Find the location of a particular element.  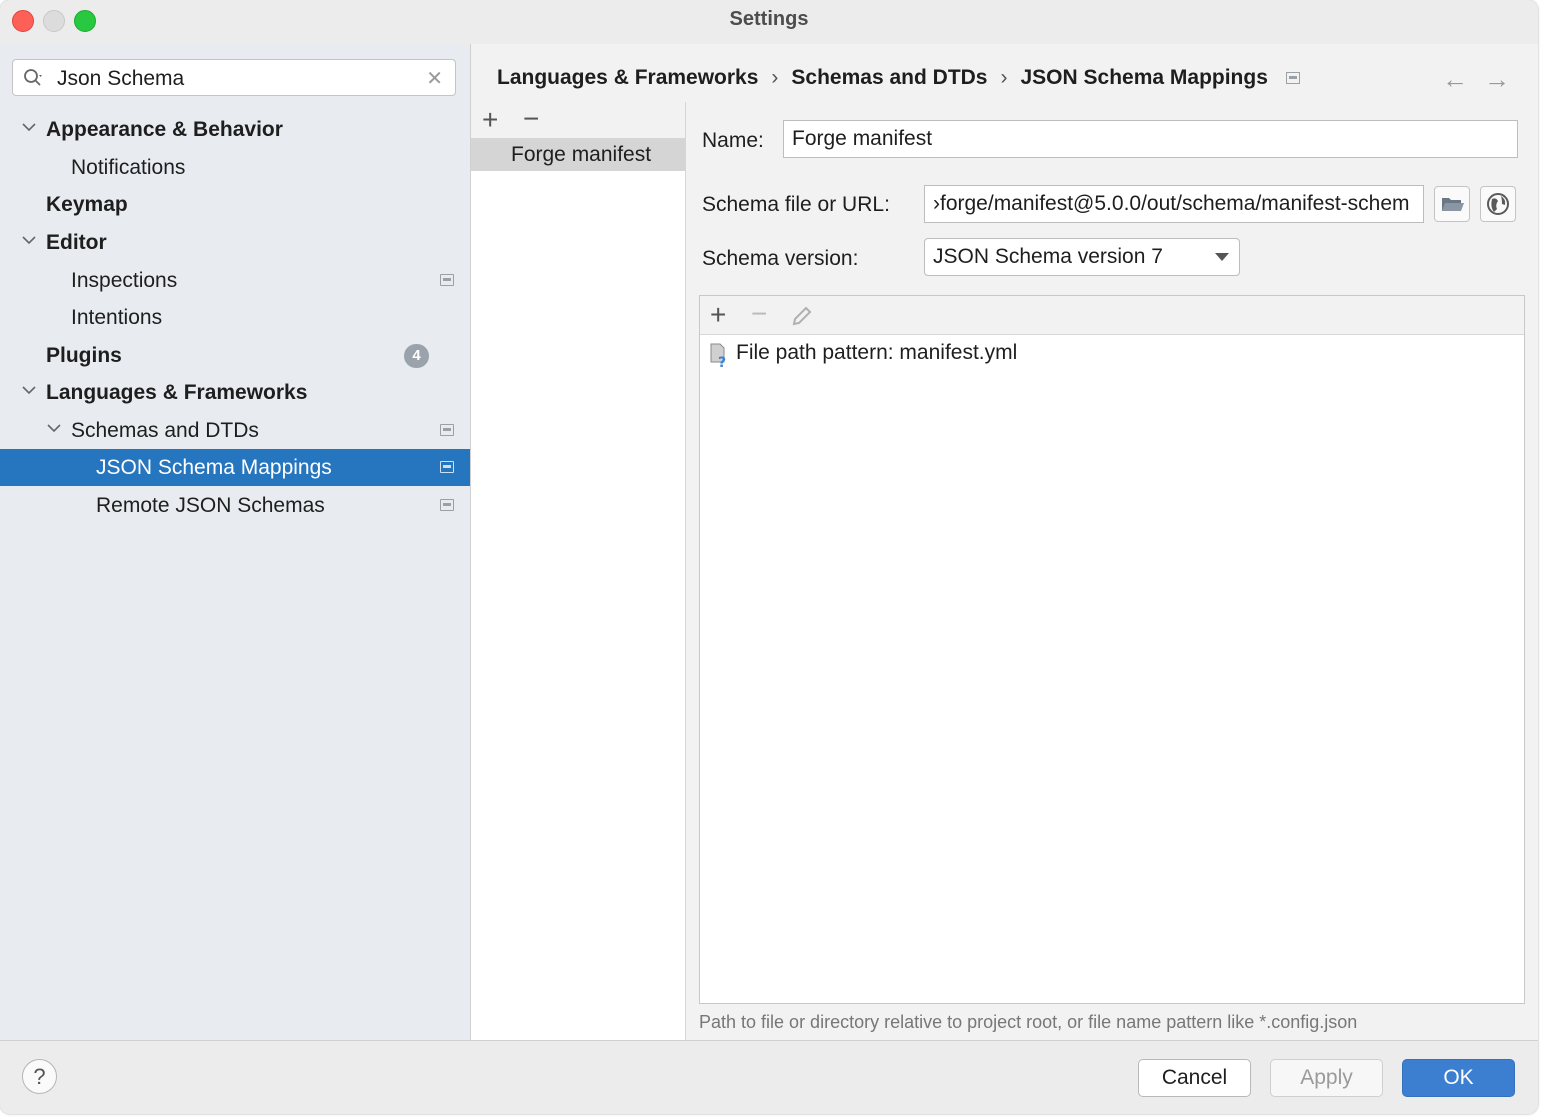

browse-folder-button is located at coordinates (1452, 204).